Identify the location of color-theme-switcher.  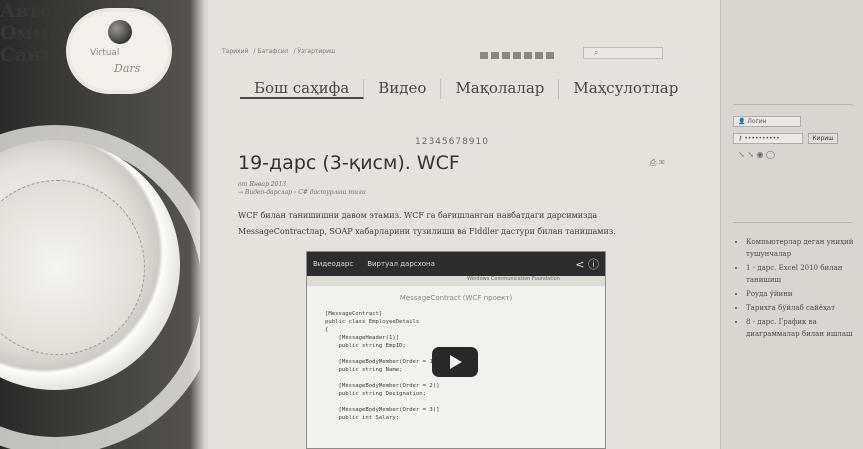
(517, 55).